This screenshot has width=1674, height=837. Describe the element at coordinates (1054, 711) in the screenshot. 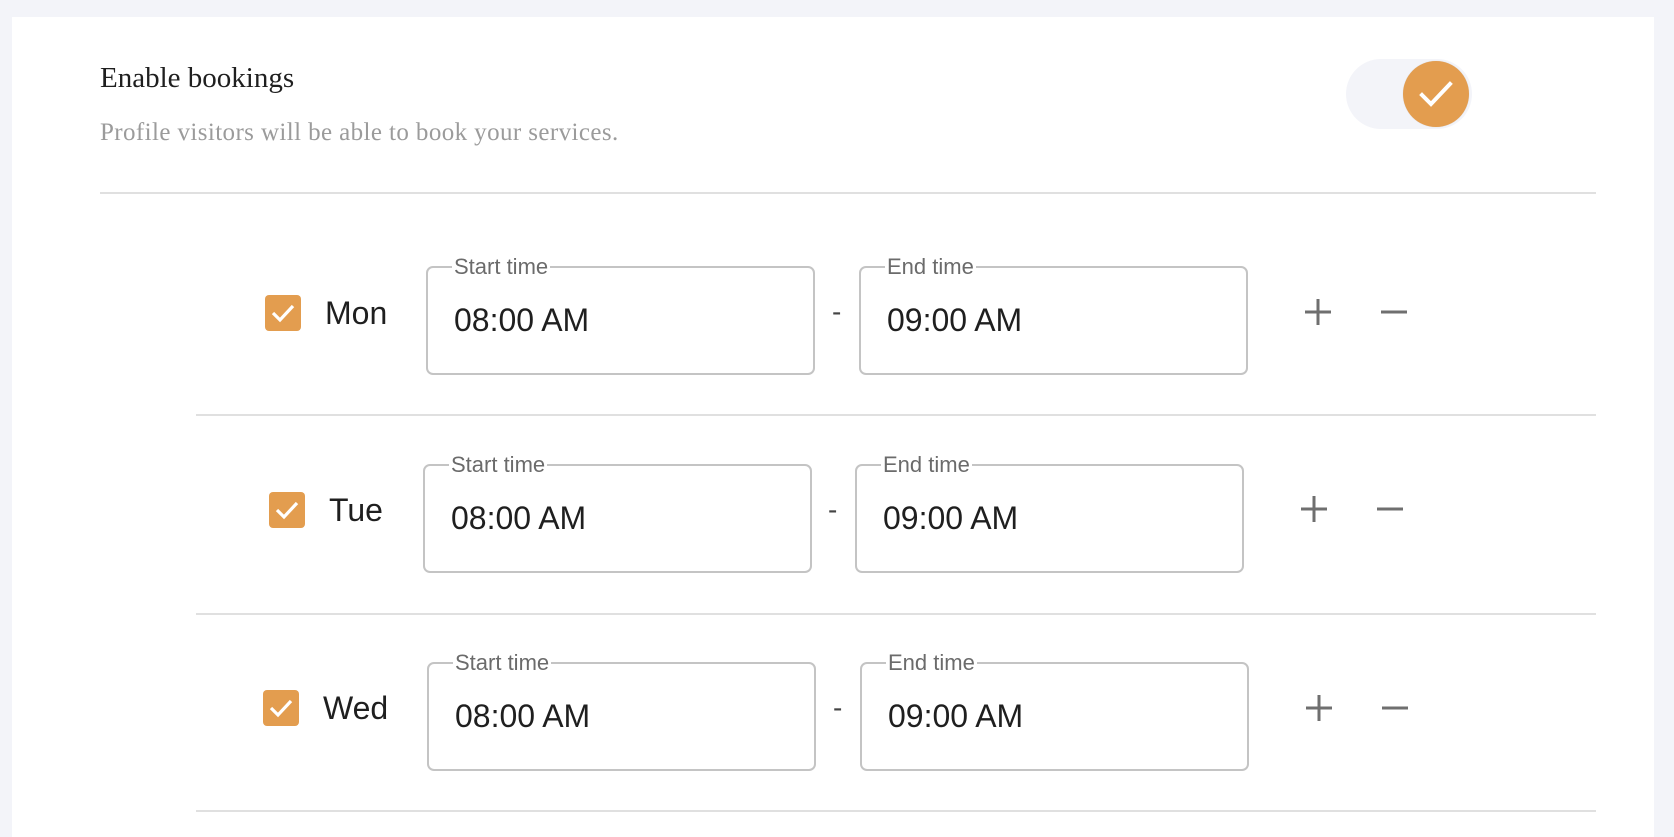

I see `end-time-field-wed: End time 09:00 AM` at that location.